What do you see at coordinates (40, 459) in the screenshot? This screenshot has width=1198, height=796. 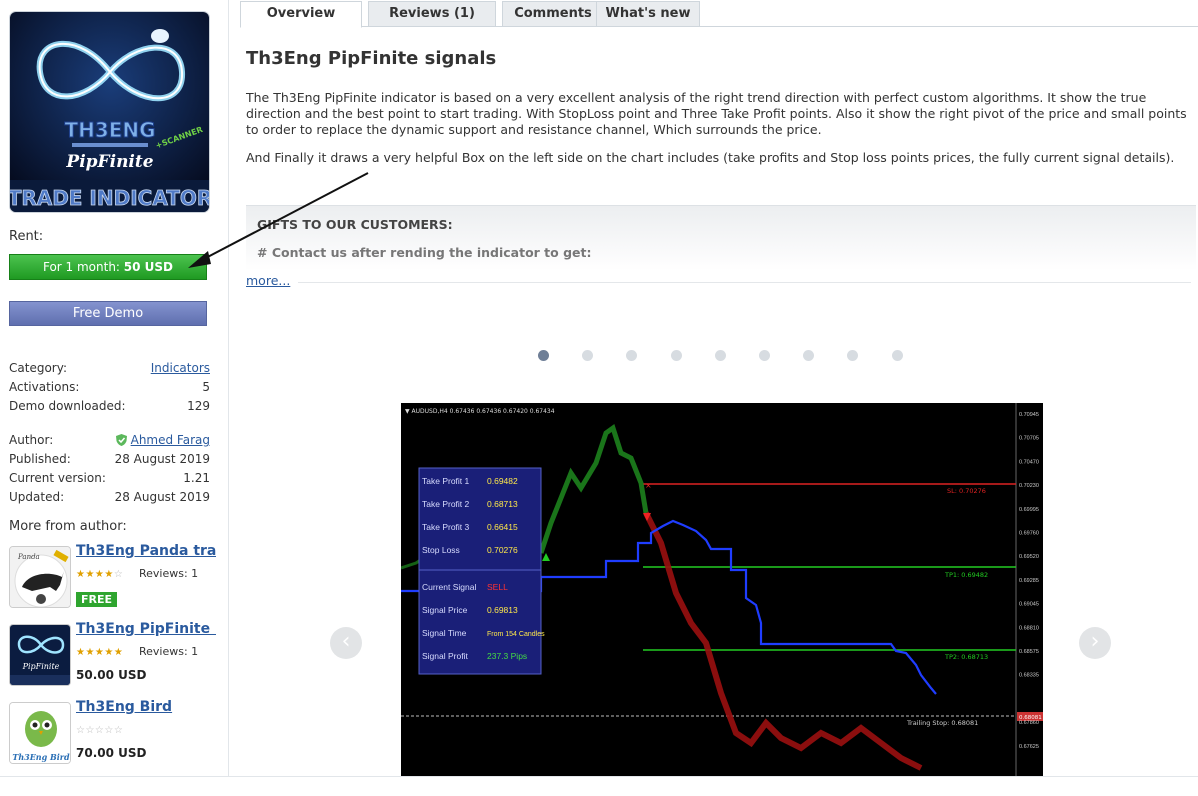 I see `info-label: Published:` at bounding box center [40, 459].